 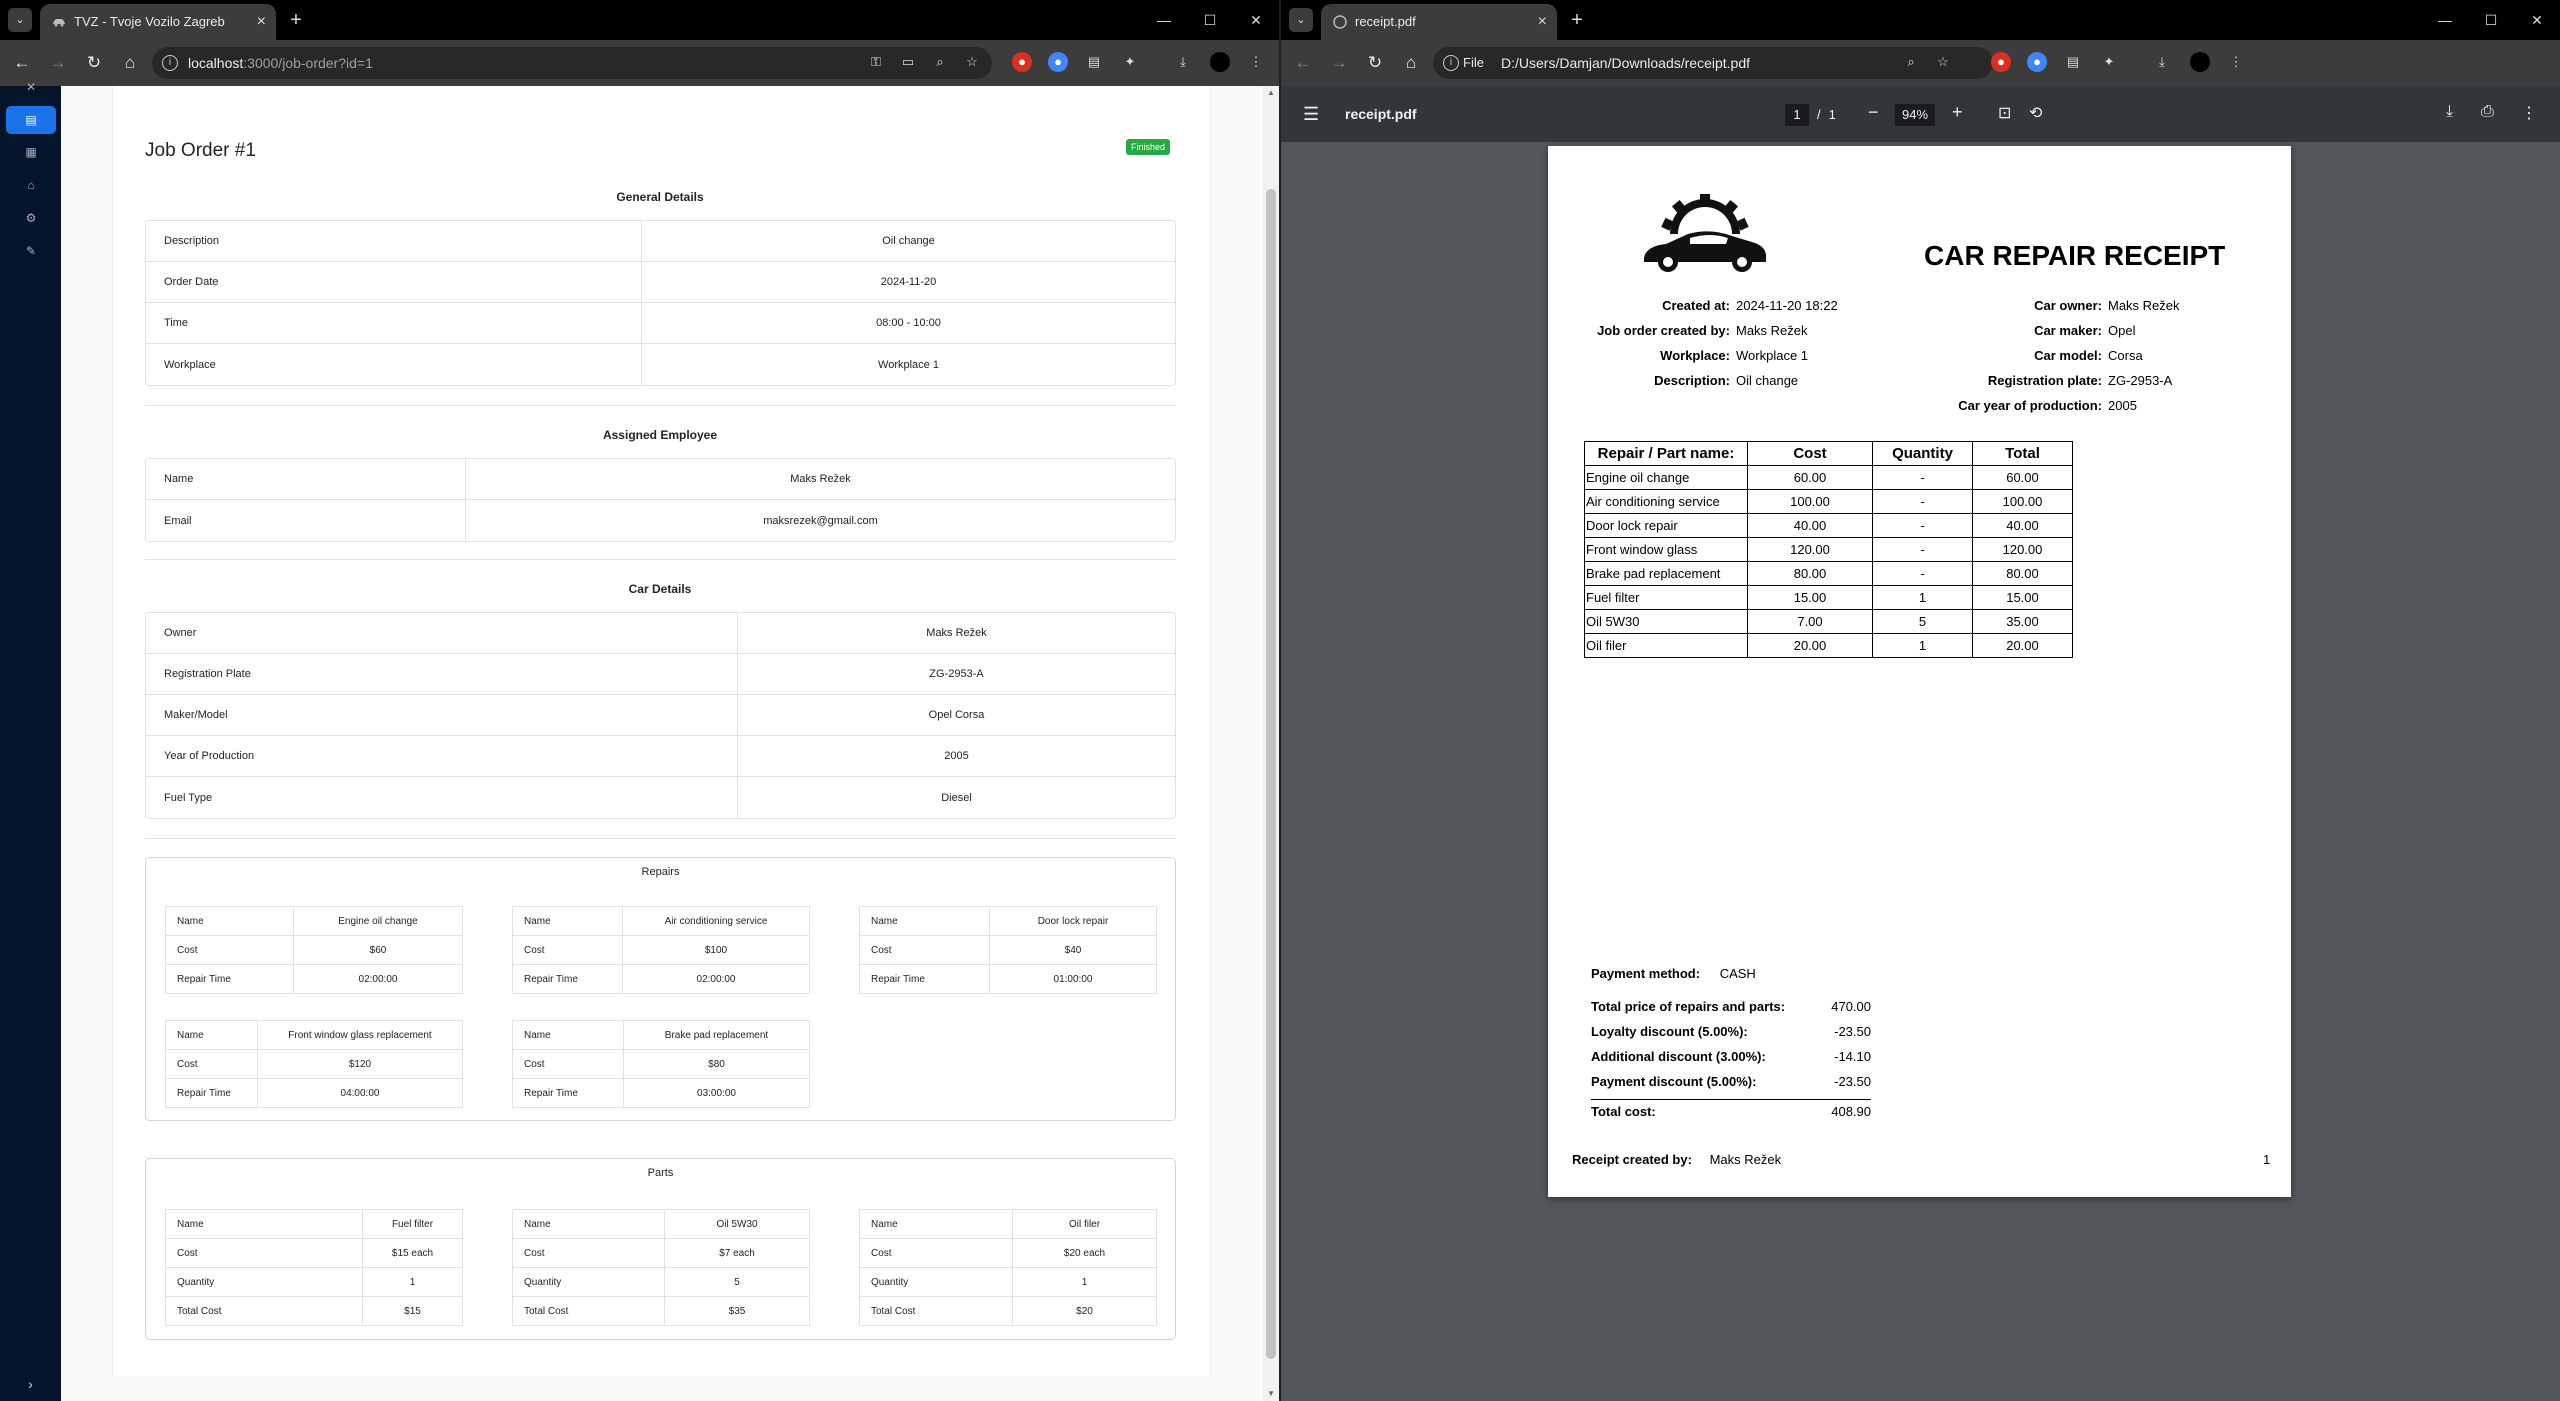 I want to click on part-qty-label: Quantity, so click(x=588, y=1282).